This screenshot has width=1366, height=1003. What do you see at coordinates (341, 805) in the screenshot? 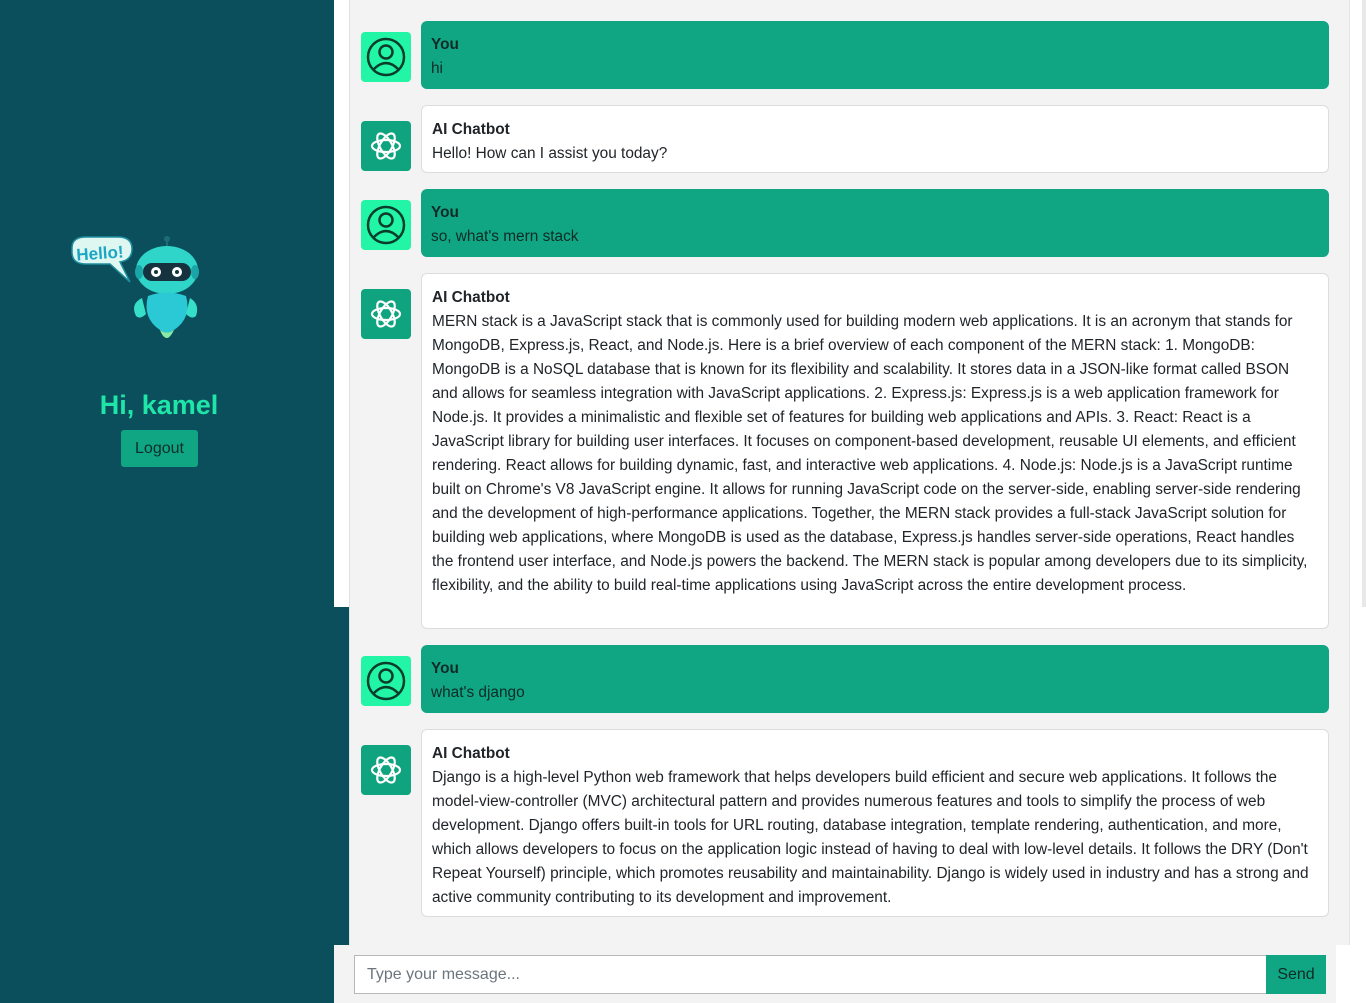
I see `sidebar-extension` at bounding box center [341, 805].